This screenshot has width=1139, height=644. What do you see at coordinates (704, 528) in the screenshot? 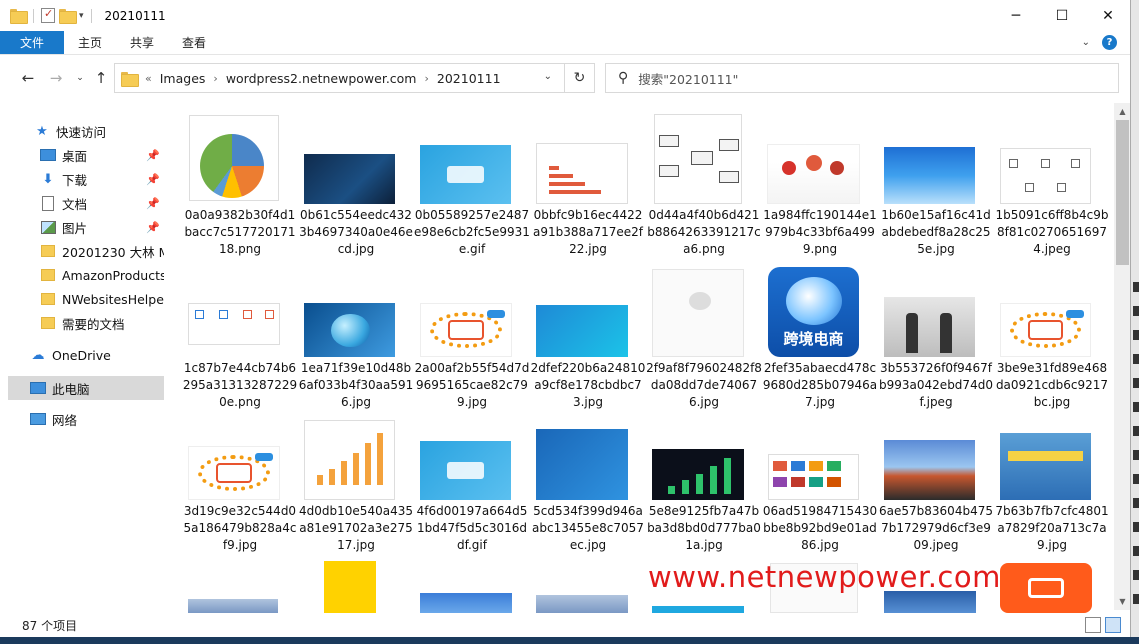
I see `file-name: 5e8e9125fb7a47bba3d8bd0d777ba01a.jpg` at bounding box center [704, 528].